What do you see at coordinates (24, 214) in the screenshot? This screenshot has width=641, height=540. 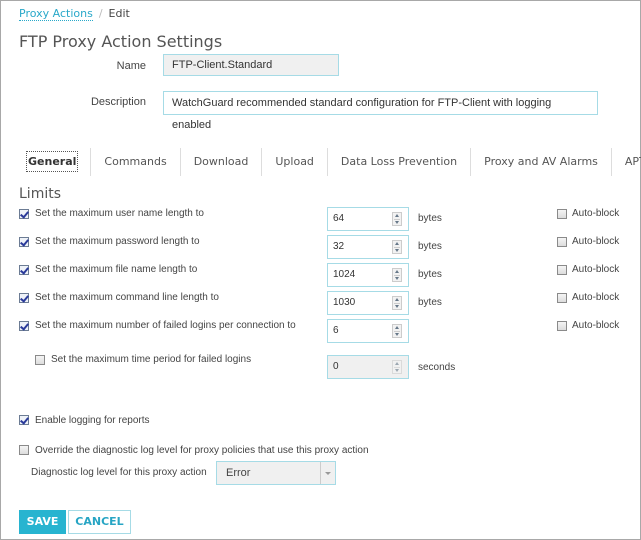 I see `user-name-length-checkbox` at bounding box center [24, 214].